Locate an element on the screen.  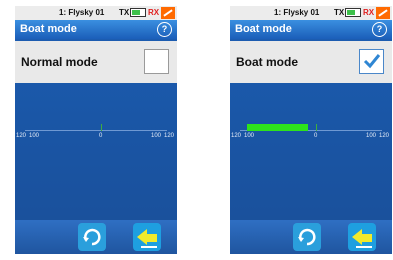
throttle-bar is located at coordinates (277, 127).